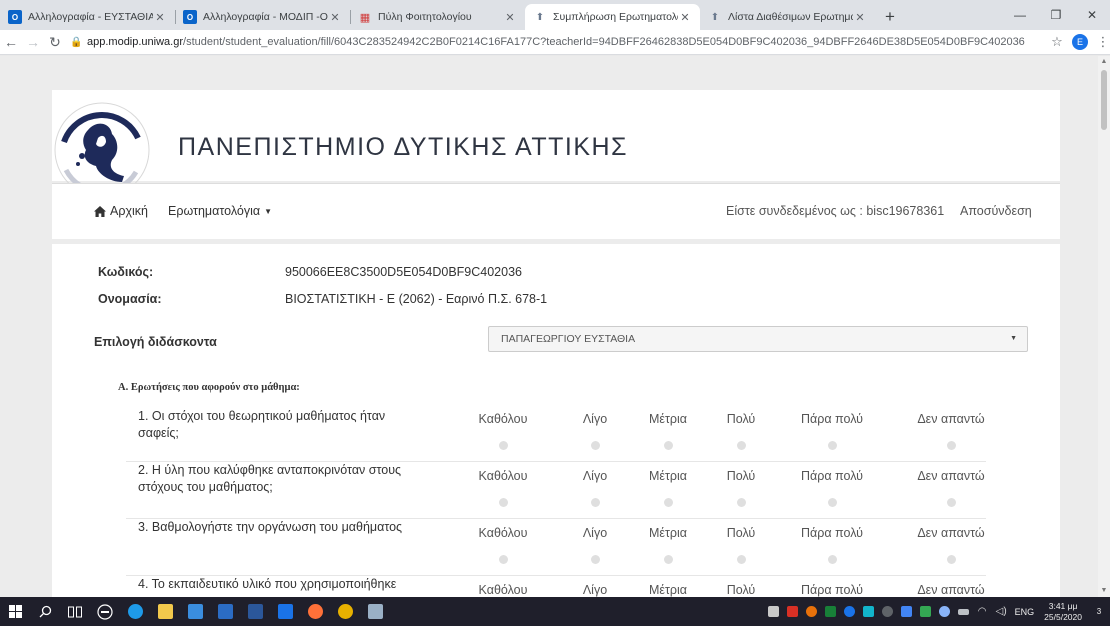  What do you see at coordinates (403, 147) in the screenshot?
I see `university-name: ΠΑΝΕΠΙΣΤΗΜΙΟ ΔΥΤΙΚΗΣ ΑΤΤΙΚΗΣ` at bounding box center [403, 147].